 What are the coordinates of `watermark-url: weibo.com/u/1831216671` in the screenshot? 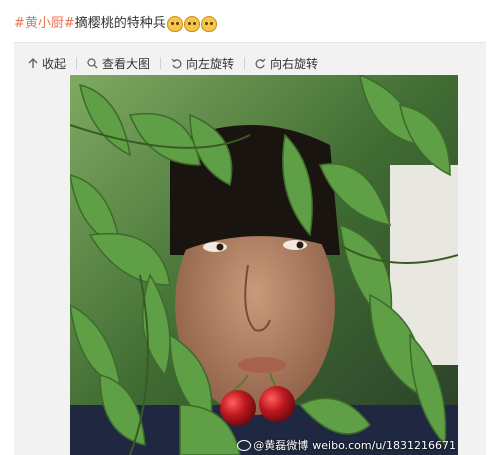 It's located at (384, 445).